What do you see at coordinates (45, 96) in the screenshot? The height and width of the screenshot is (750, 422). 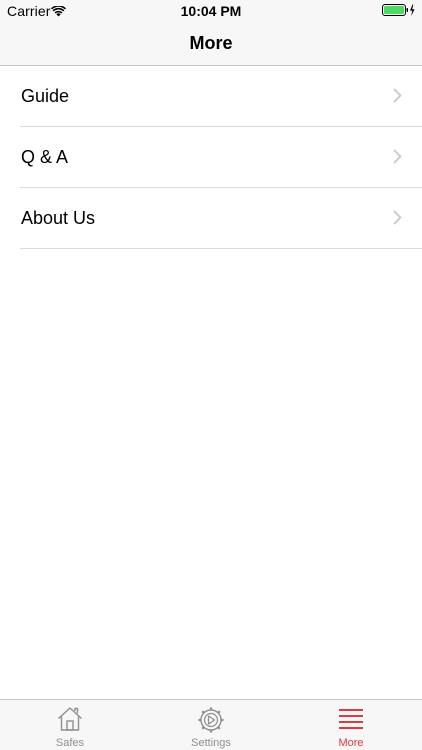 I see `menu-item-label: Guide` at bounding box center [45, 96].